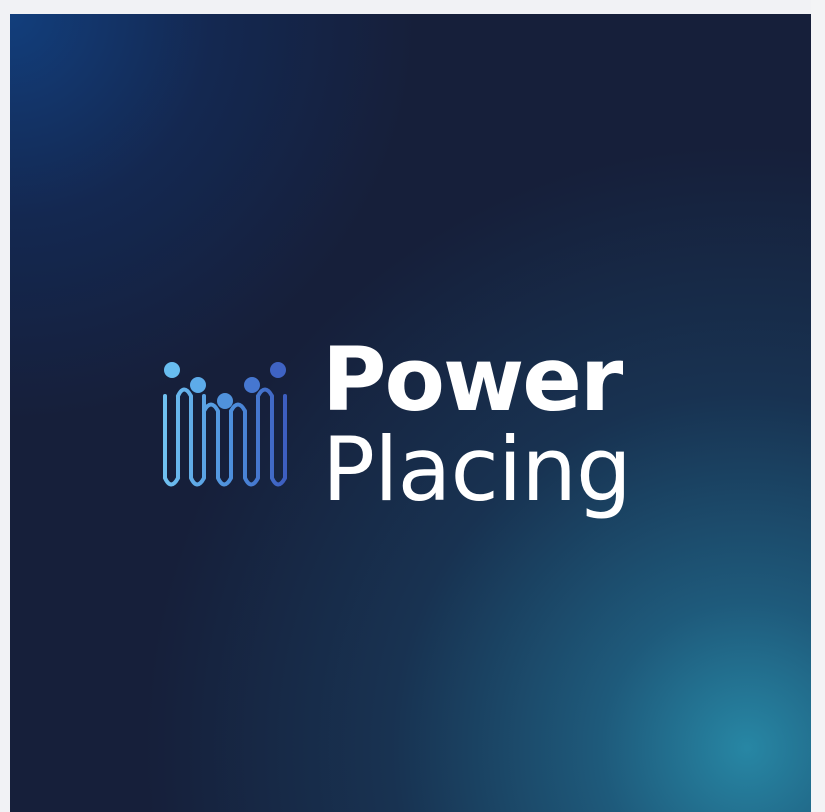  Describe the element at coordinates (818, 406) in the screenshot. I see `page-edge` at that location.